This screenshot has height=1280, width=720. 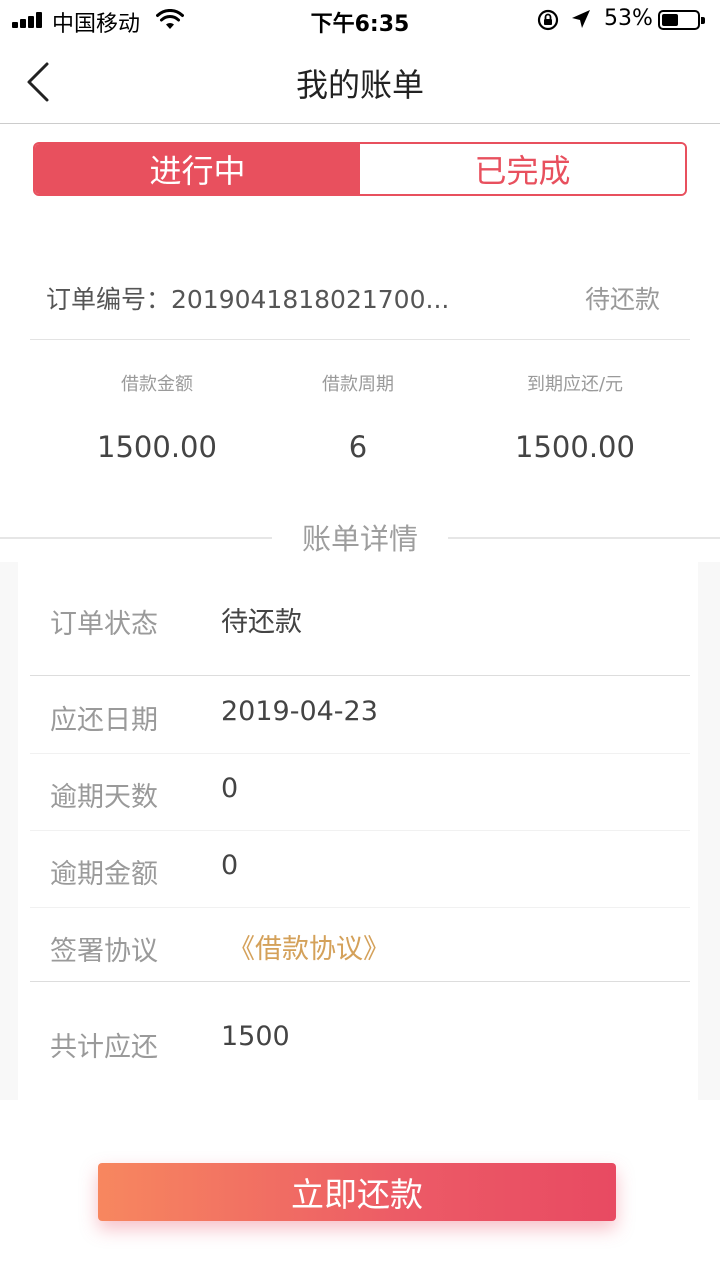 What do you see at coordinates (261, 622) in the screenshot?
I see `detail-value: 待还款` at bounding box center [261, 622].